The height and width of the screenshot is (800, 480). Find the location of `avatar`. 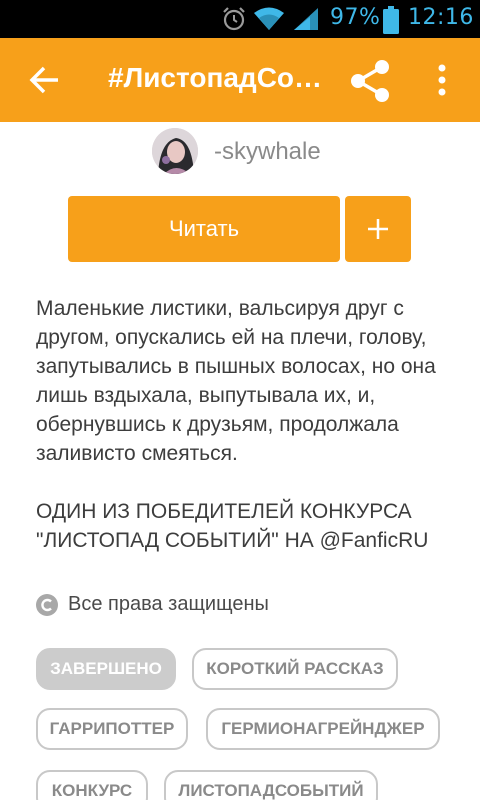

avatar is located at coordinates (175, 151).